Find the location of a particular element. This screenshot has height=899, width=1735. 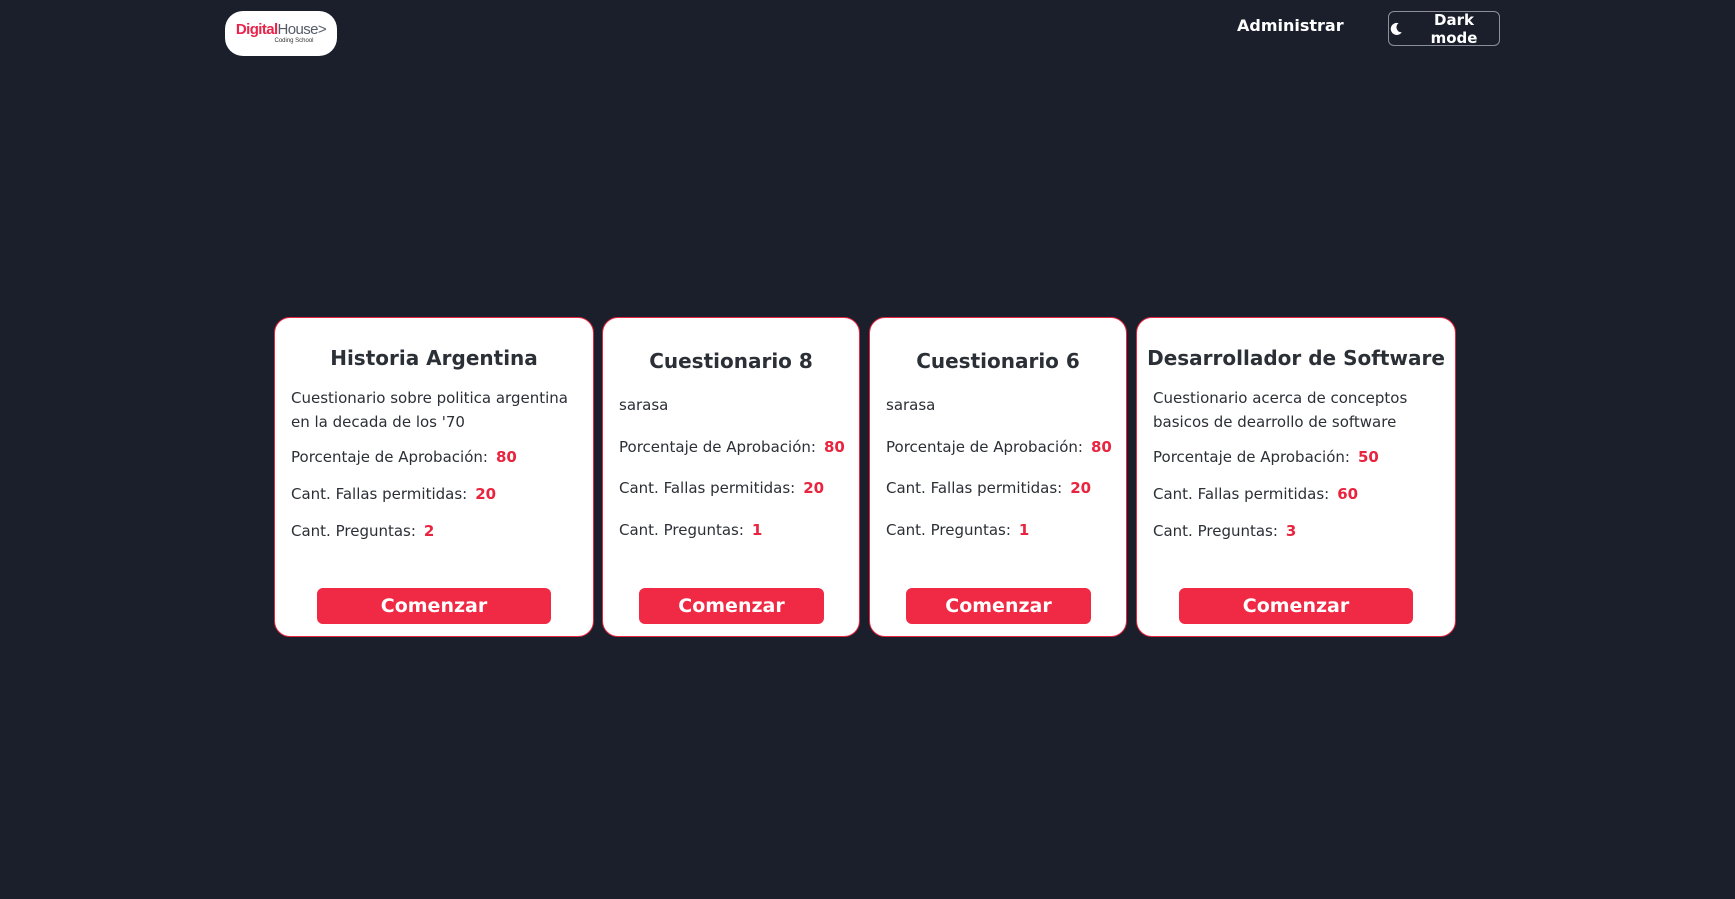

logo-brand-red: Digital is located at coordinates (256, 29).